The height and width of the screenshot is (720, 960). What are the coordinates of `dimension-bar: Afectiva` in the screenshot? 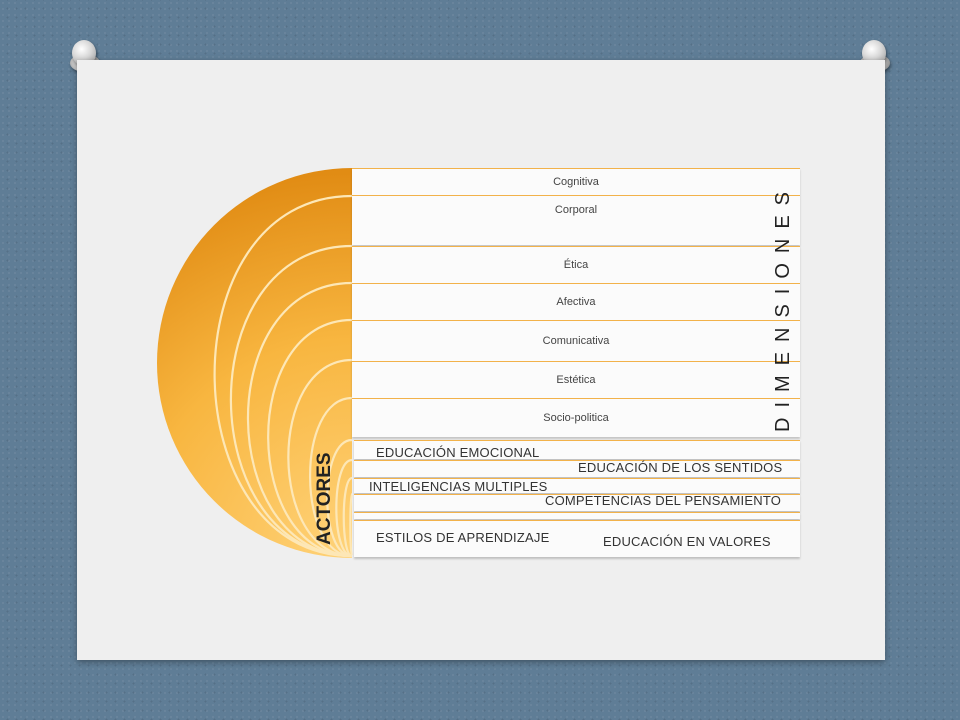 It's located at (576, 301).